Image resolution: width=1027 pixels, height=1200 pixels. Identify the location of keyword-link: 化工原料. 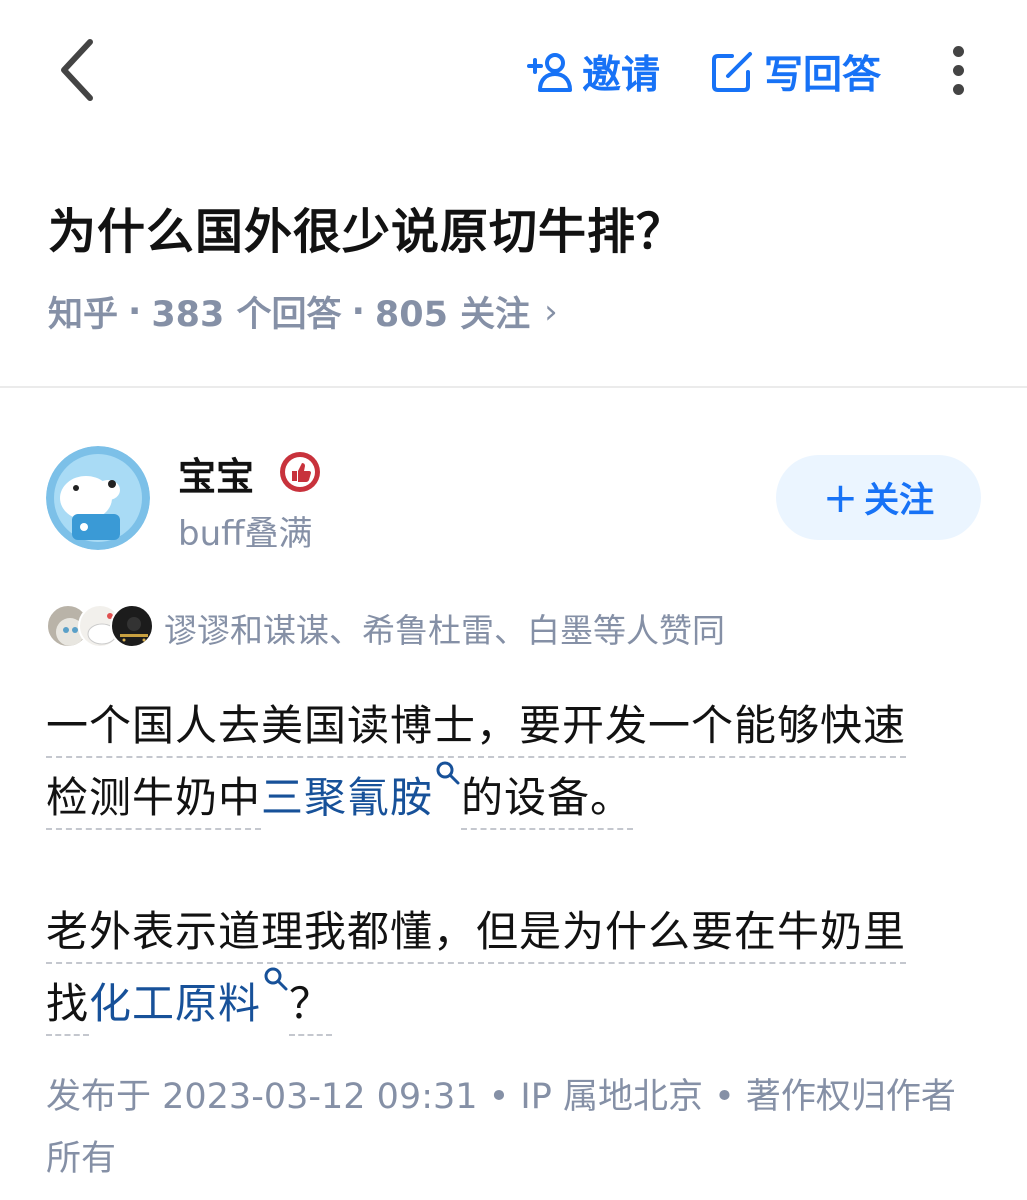
(189, 997).